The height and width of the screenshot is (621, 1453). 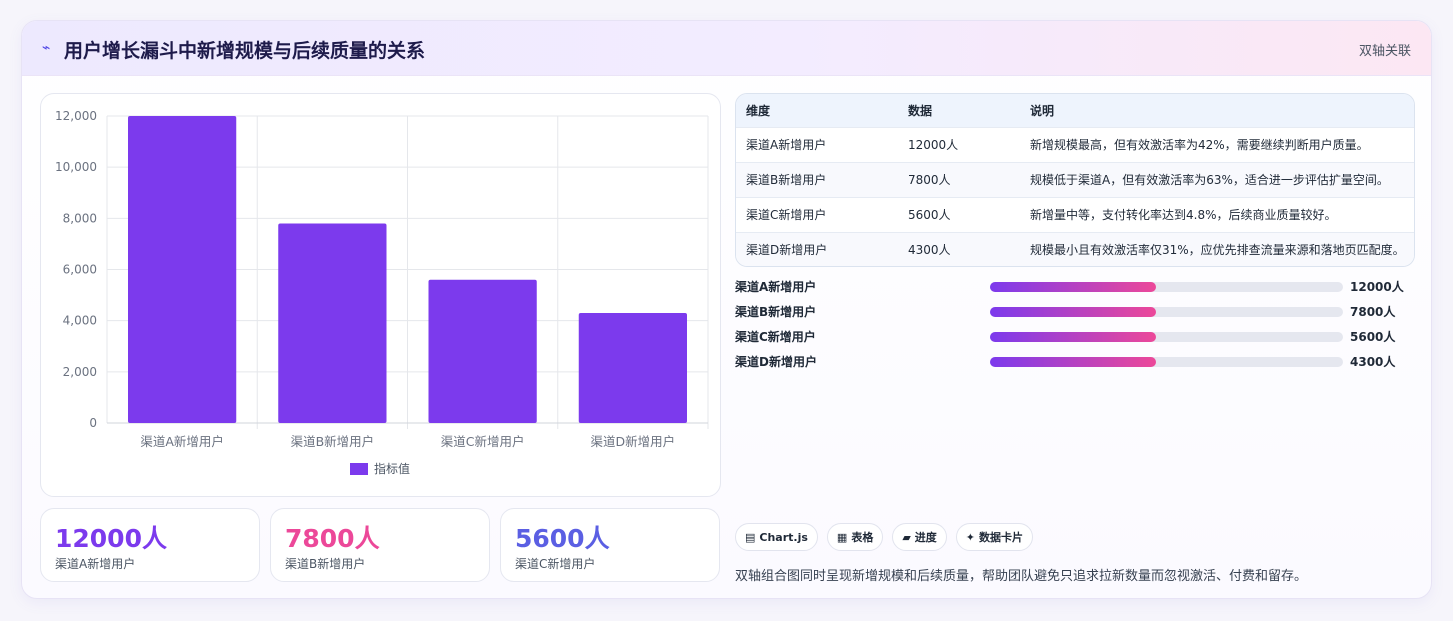 I want to click on table-cell: 渠道D新增用户, so click(x=817, y=248).